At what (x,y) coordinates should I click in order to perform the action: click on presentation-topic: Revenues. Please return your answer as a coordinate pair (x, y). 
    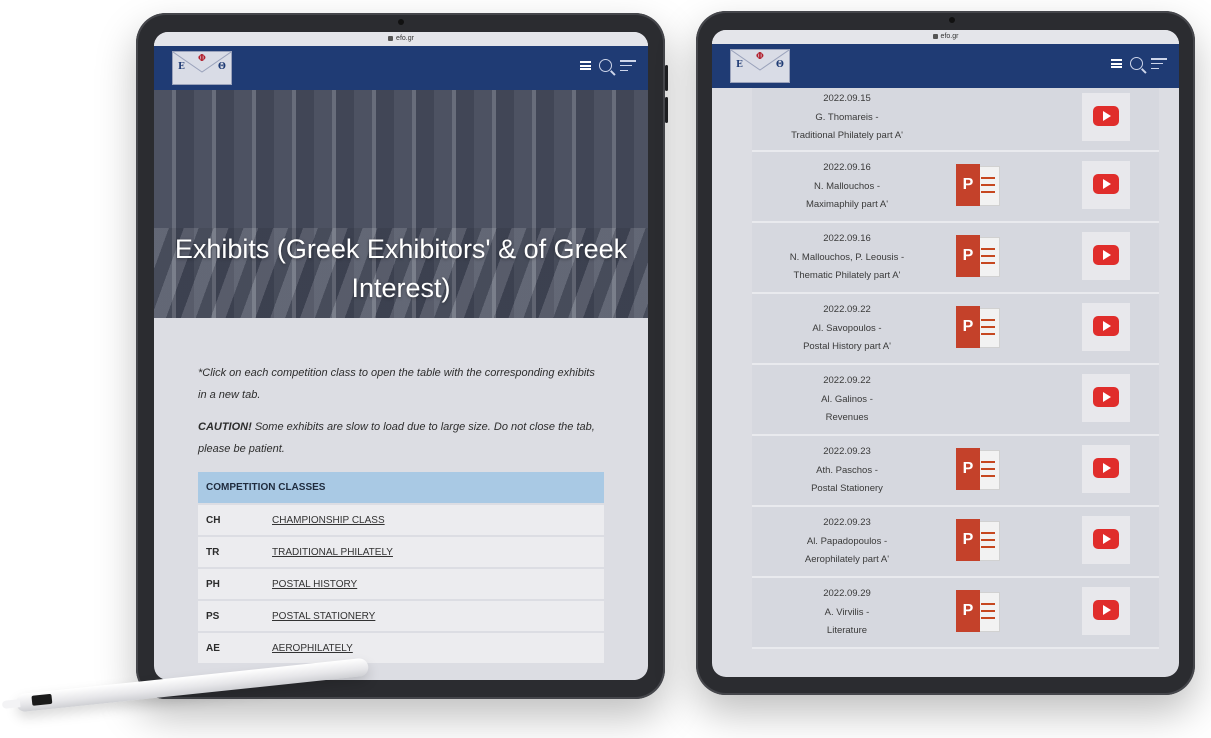
    Looking at the image, I should click on (847, 417).